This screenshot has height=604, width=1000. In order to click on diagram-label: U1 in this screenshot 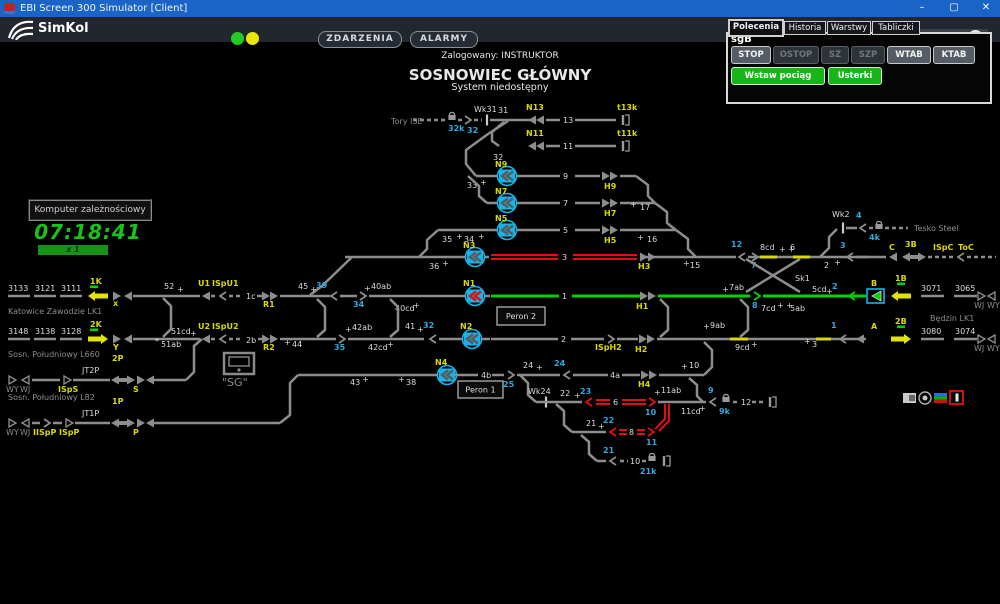, I will do `click(204, 283)`.